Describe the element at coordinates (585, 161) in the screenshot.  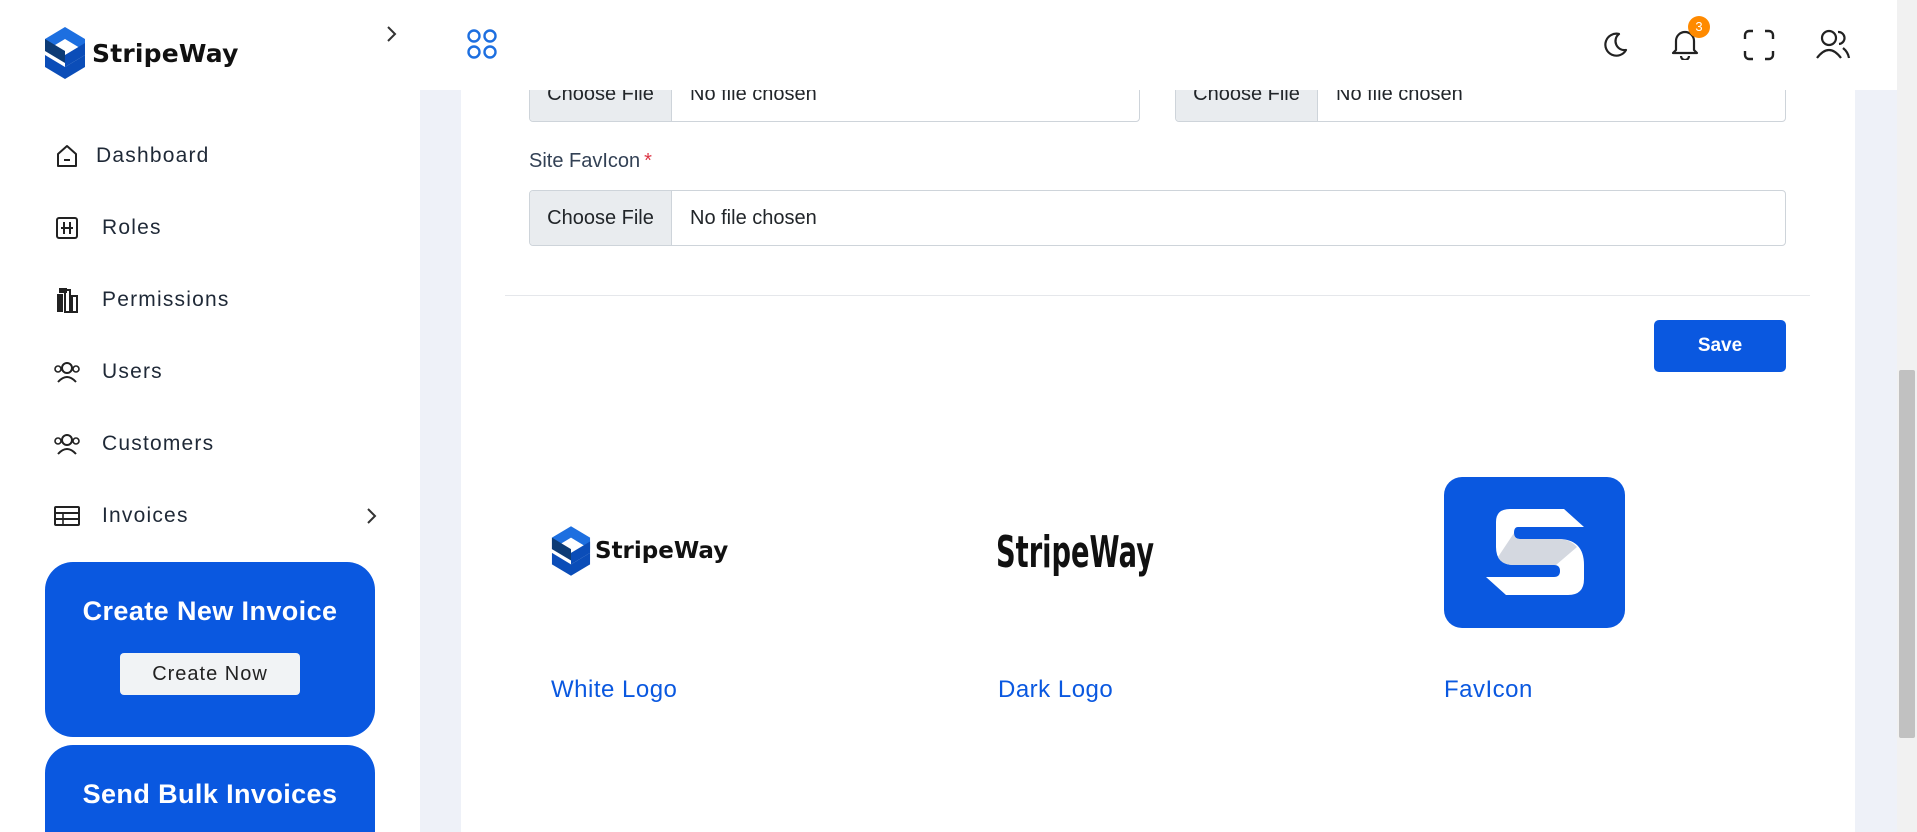
I see `favicon-label-text: Site FavIcon` at that location.